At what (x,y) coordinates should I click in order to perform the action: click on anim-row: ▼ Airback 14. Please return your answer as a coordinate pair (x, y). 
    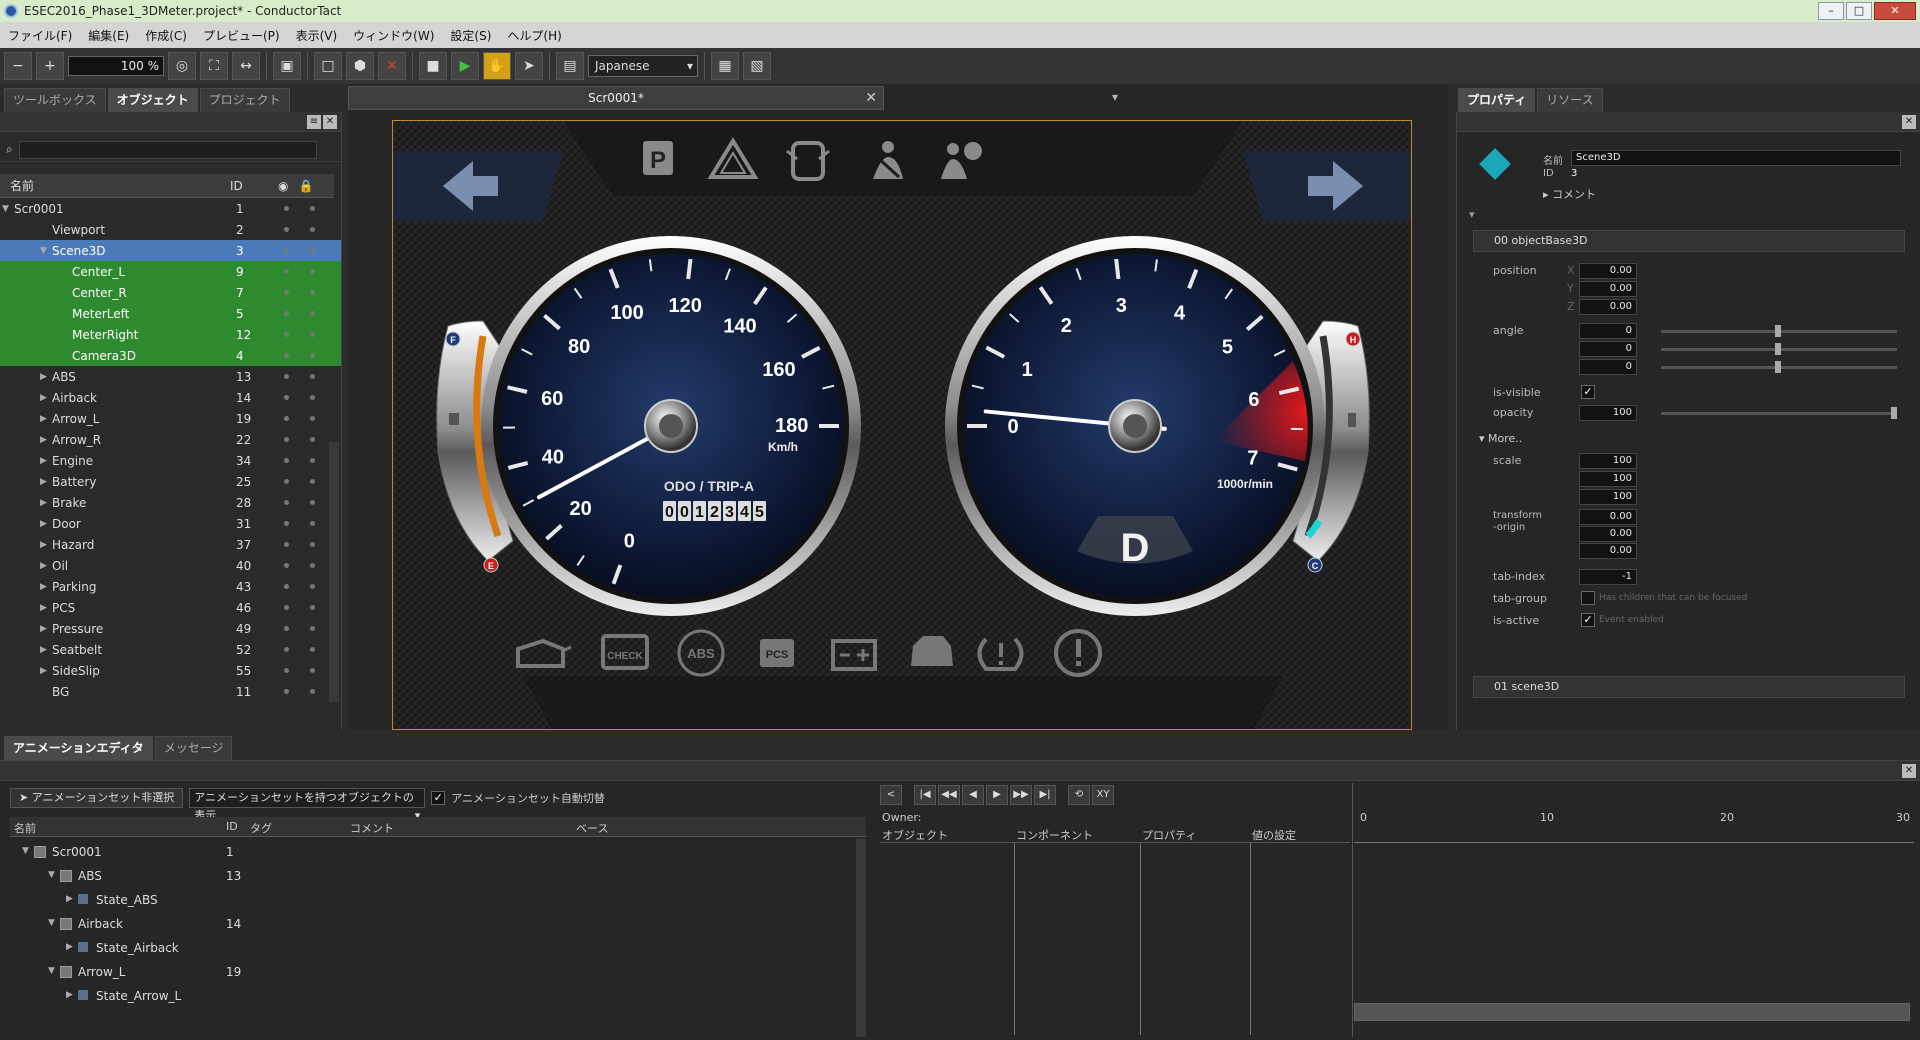
    Looking at the image, I should click on (430, 925).